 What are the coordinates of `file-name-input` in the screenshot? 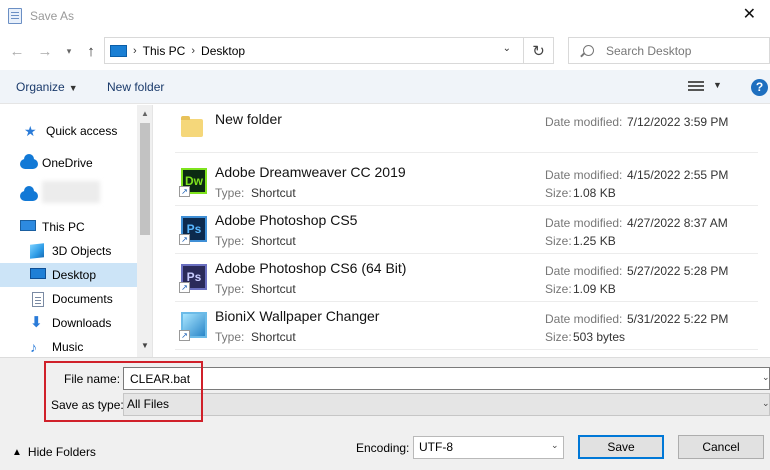 It's located at (446, 378).